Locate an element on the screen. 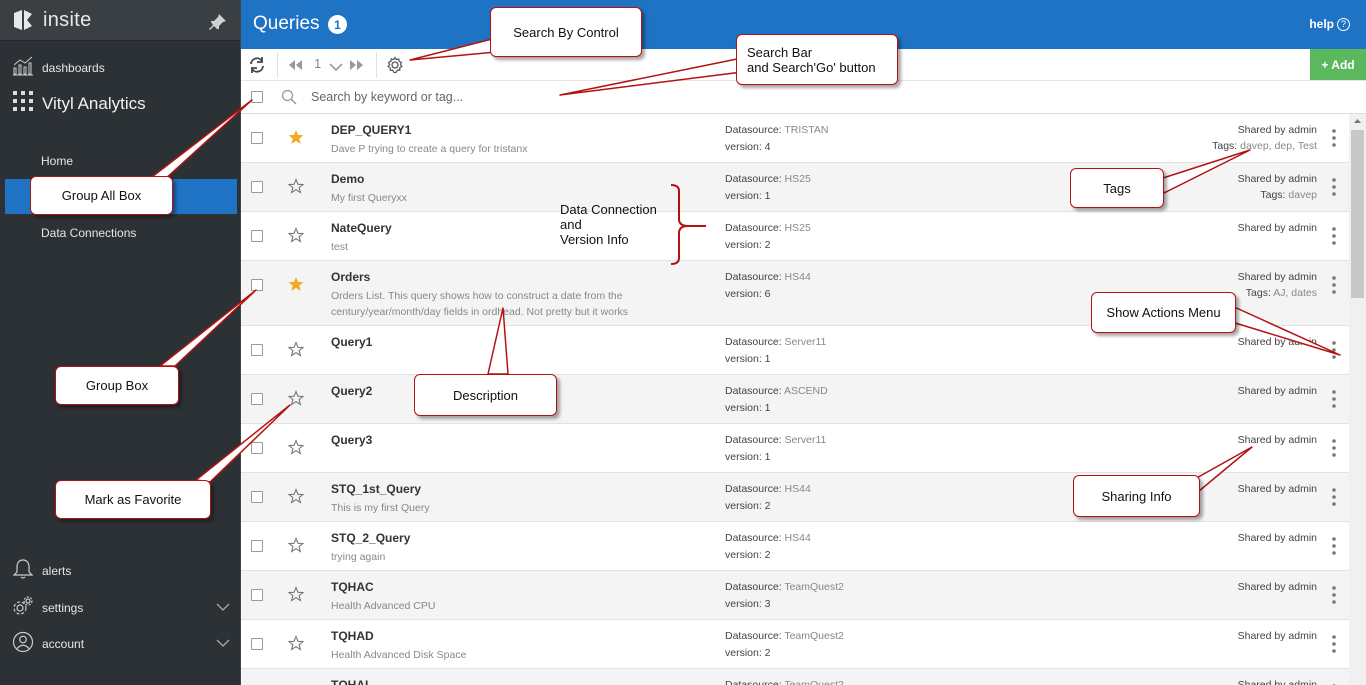 The height and width of the screenshot is (685, 1366). search-icon is located at coordinates (289, 99).